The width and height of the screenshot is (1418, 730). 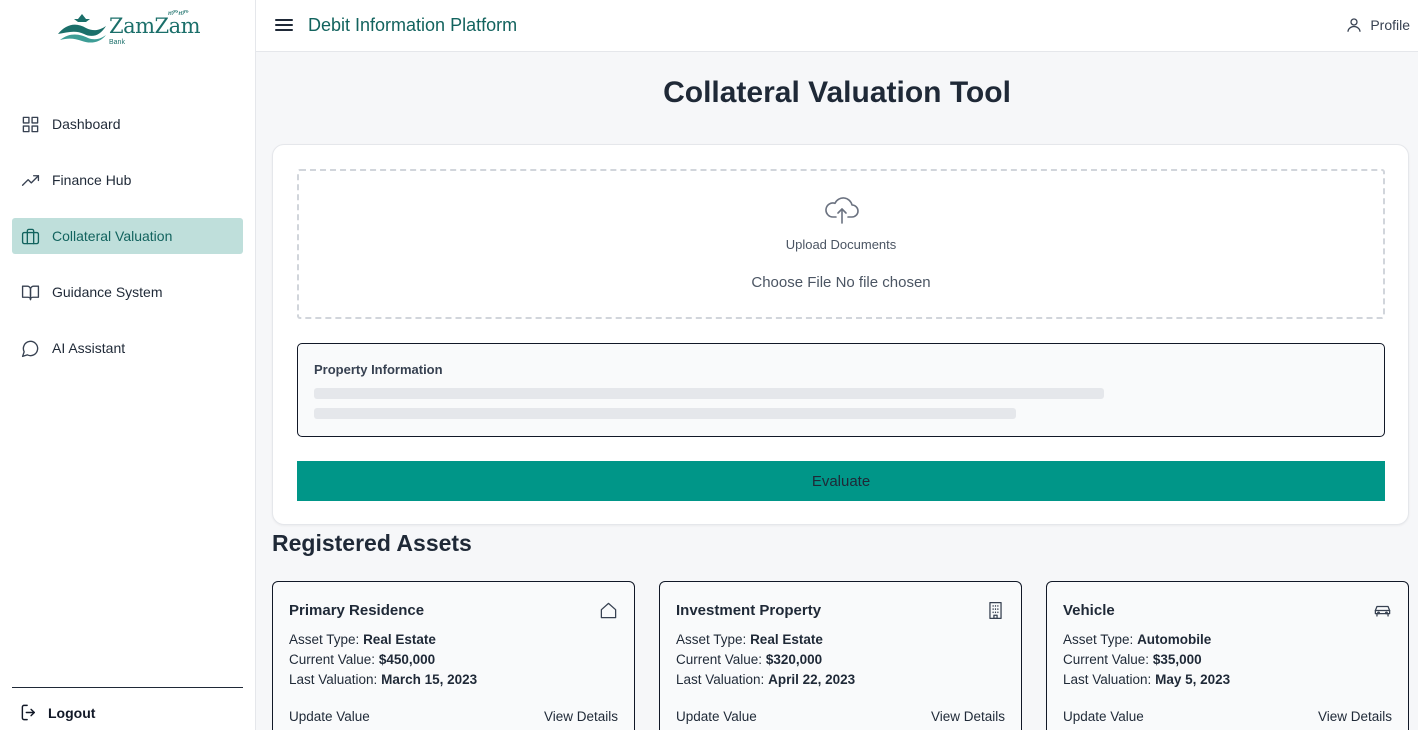 What do you see at coordinates (30, 348) in the screenshot?
I see `chat-bubble-icon` at bounding box center [30, 348].